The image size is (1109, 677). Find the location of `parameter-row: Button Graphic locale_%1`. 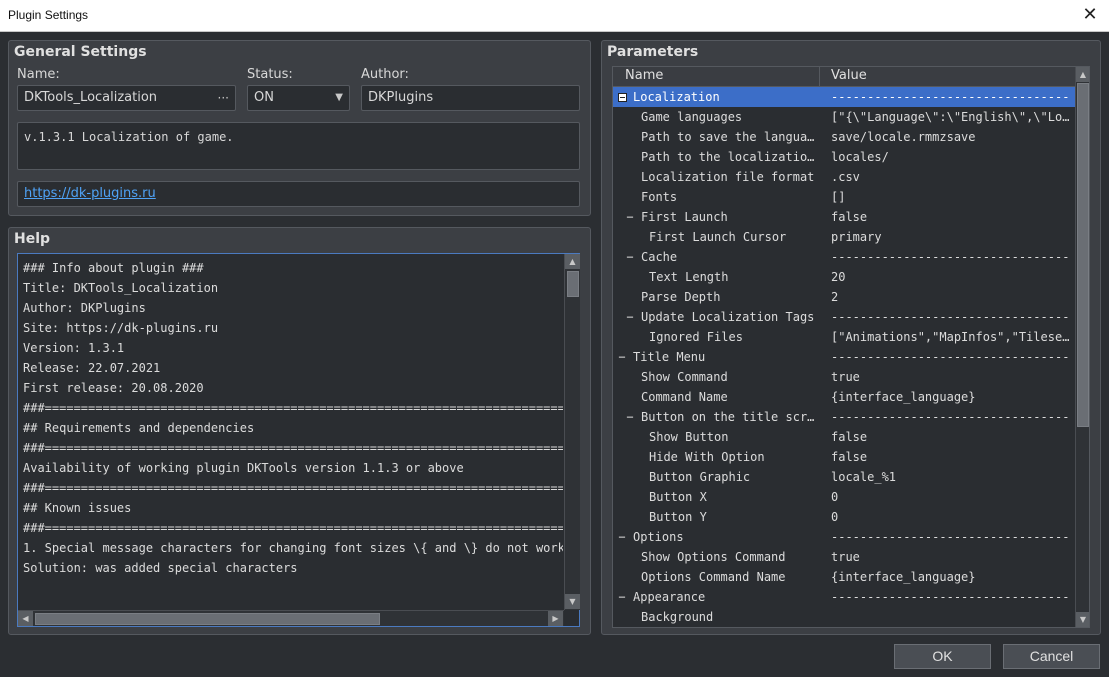

parameter-row: Button Graphic locale_%1 is located at coordinates (844, 477).